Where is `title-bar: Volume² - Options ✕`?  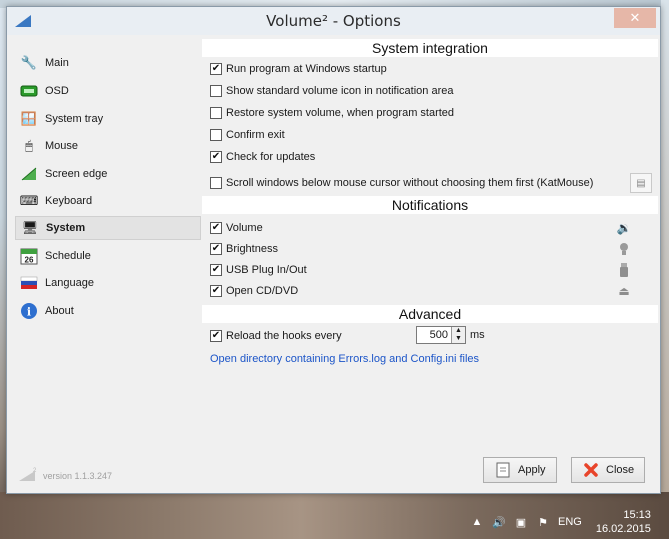
title-bar: Volume² - Options ✕ is located at coordinates (333, 21).